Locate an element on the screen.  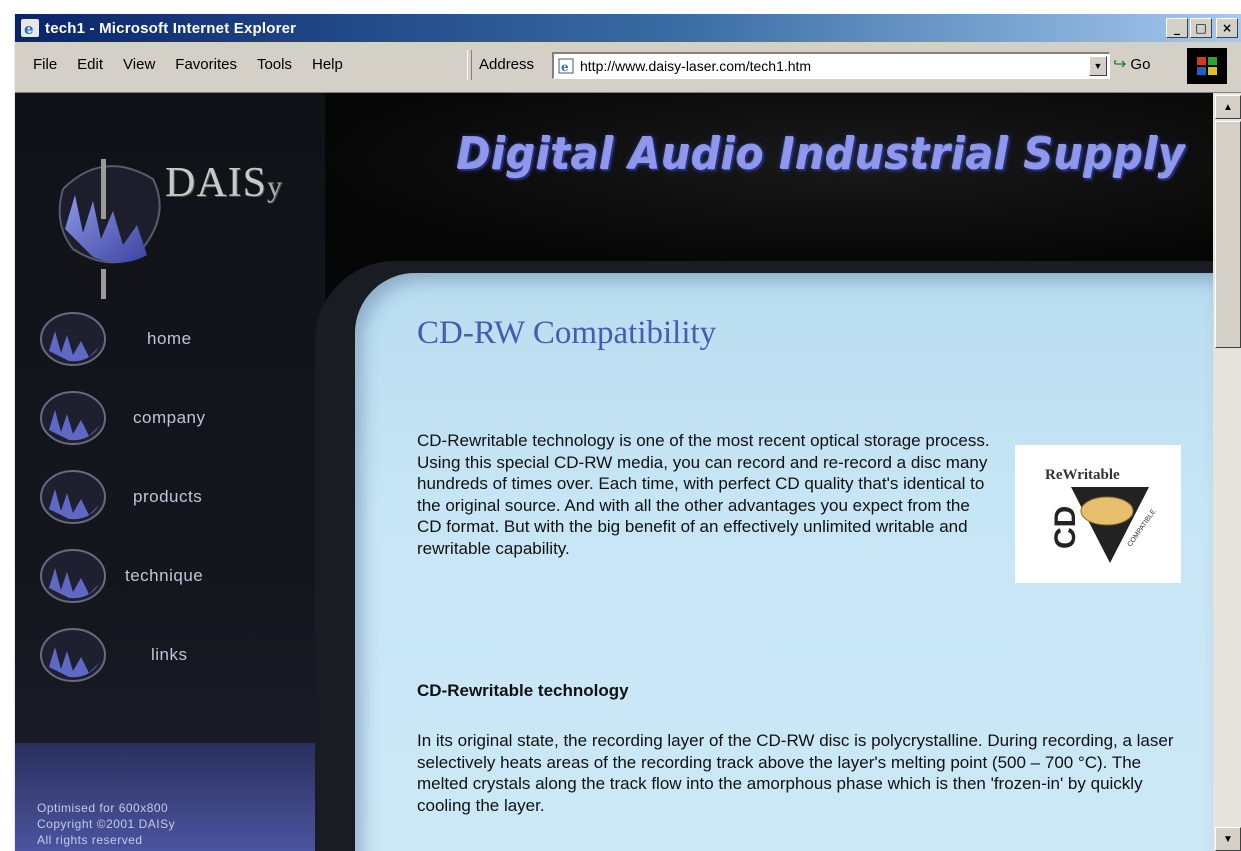
nav-company-label: company is located at coordinates (169, 417).